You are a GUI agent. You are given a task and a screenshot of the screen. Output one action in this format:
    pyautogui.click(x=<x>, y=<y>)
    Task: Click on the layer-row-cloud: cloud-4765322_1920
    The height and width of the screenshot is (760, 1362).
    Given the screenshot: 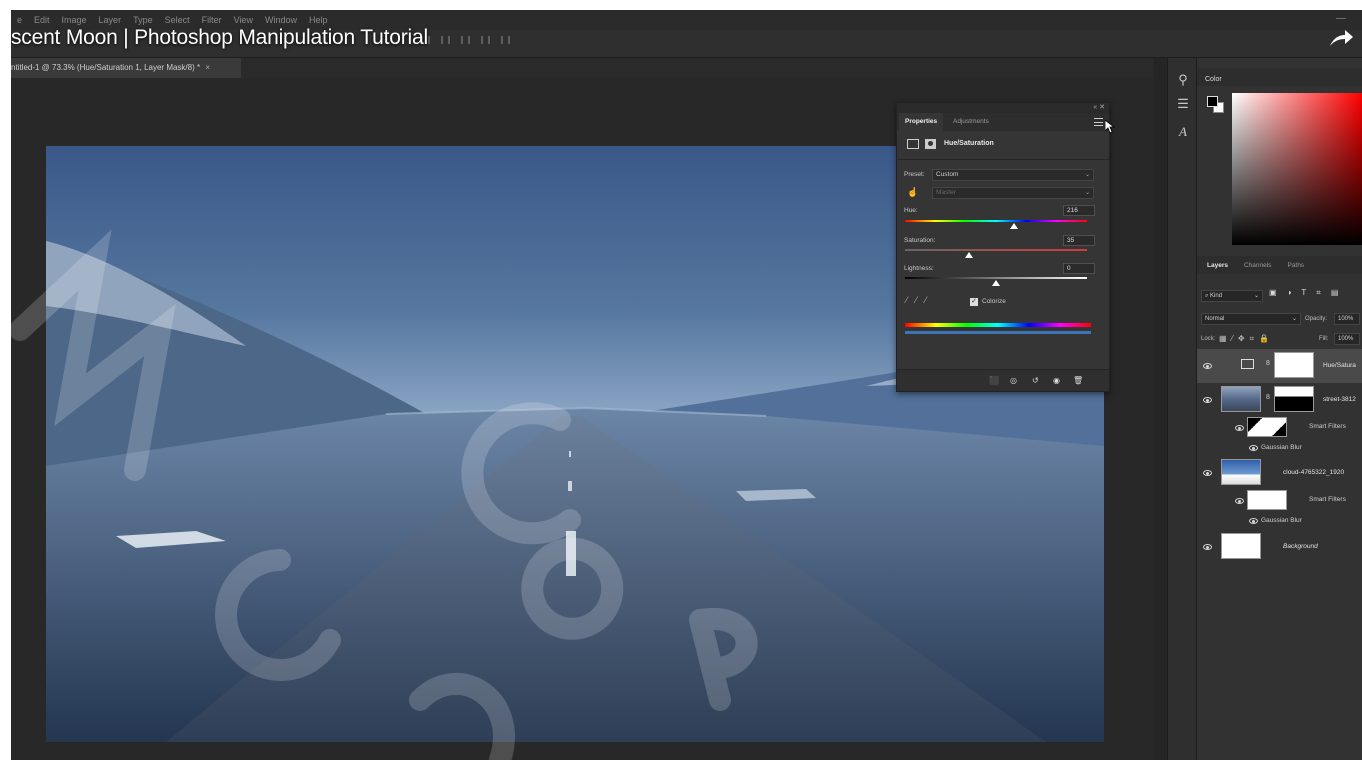 What is the action you would take?
    pyautogui.click(x=1279, y=473)
    